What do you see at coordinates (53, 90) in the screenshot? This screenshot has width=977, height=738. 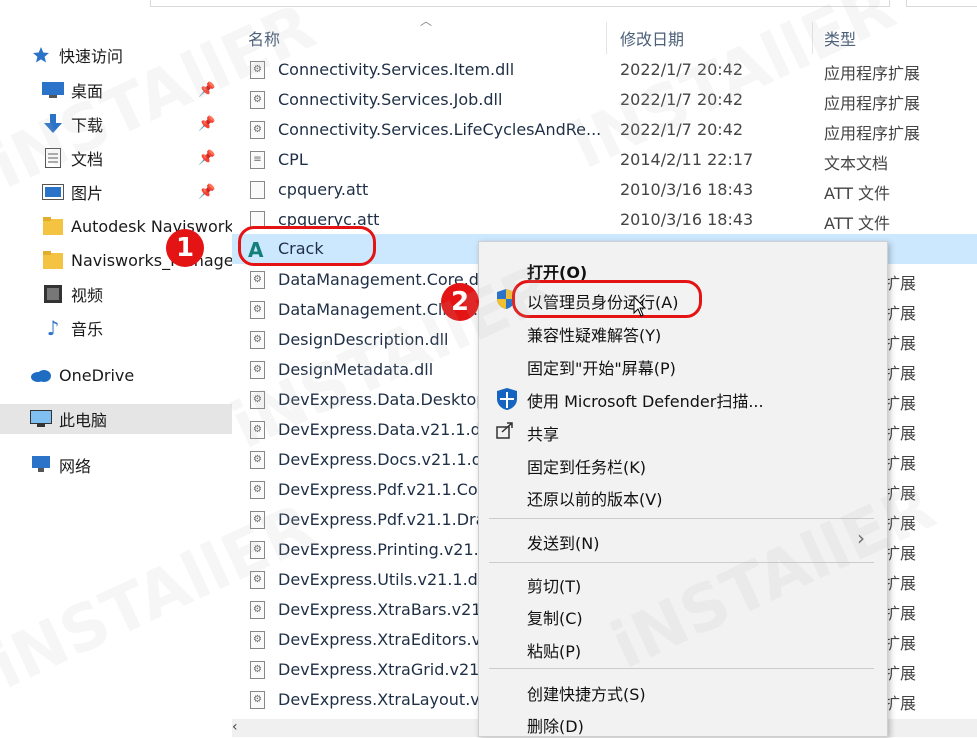 I see `desktop-icon` at bounding box center [53, 90].